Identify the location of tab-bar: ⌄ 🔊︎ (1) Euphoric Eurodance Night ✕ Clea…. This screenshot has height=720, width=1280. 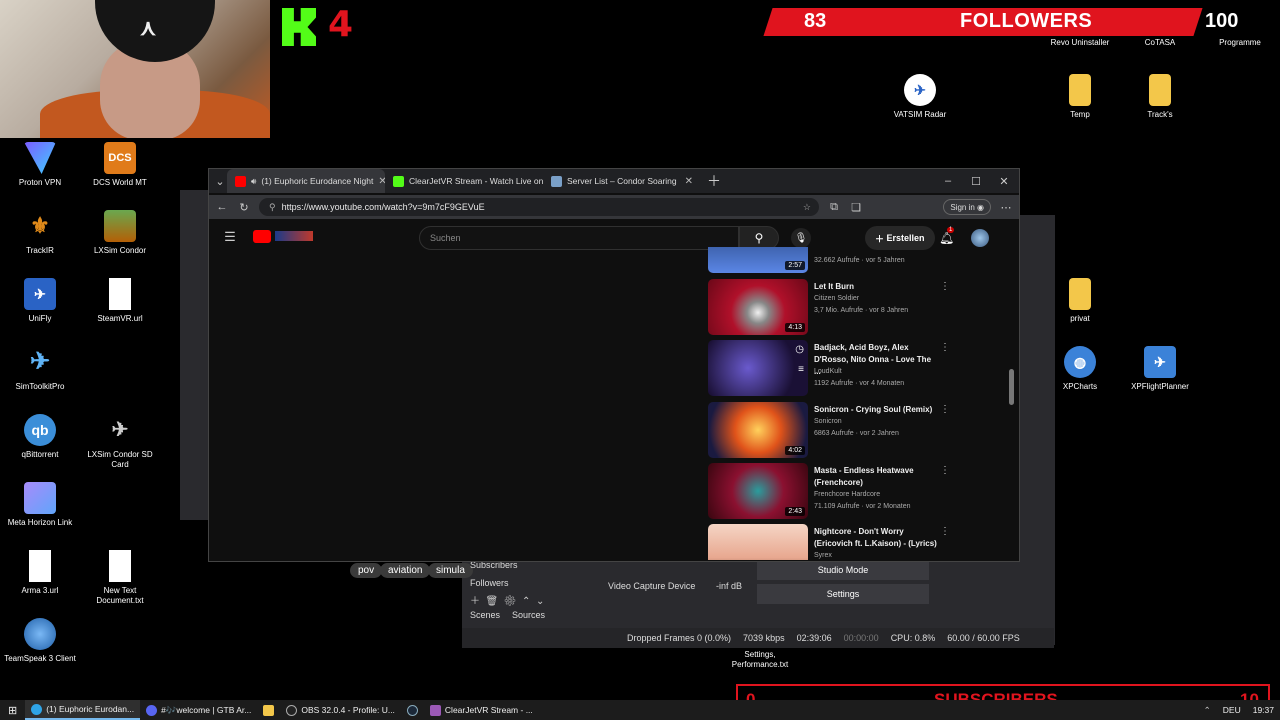
(614, 181).